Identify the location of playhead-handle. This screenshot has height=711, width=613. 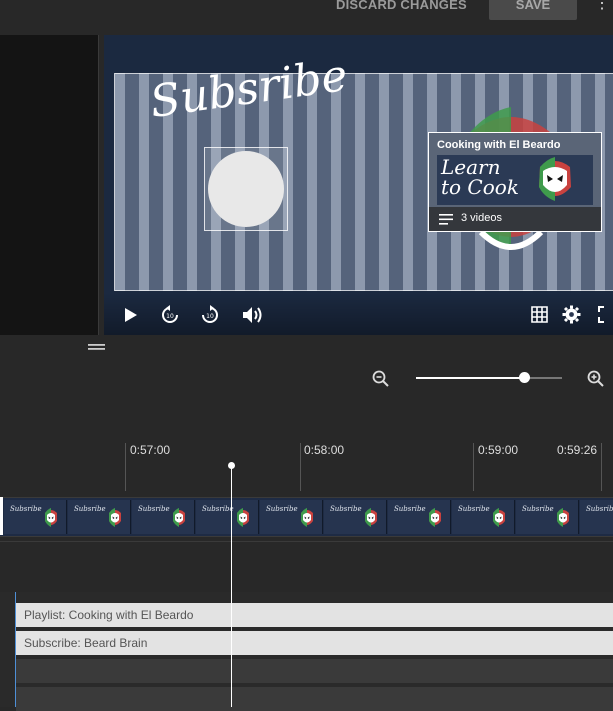
(231, 465).